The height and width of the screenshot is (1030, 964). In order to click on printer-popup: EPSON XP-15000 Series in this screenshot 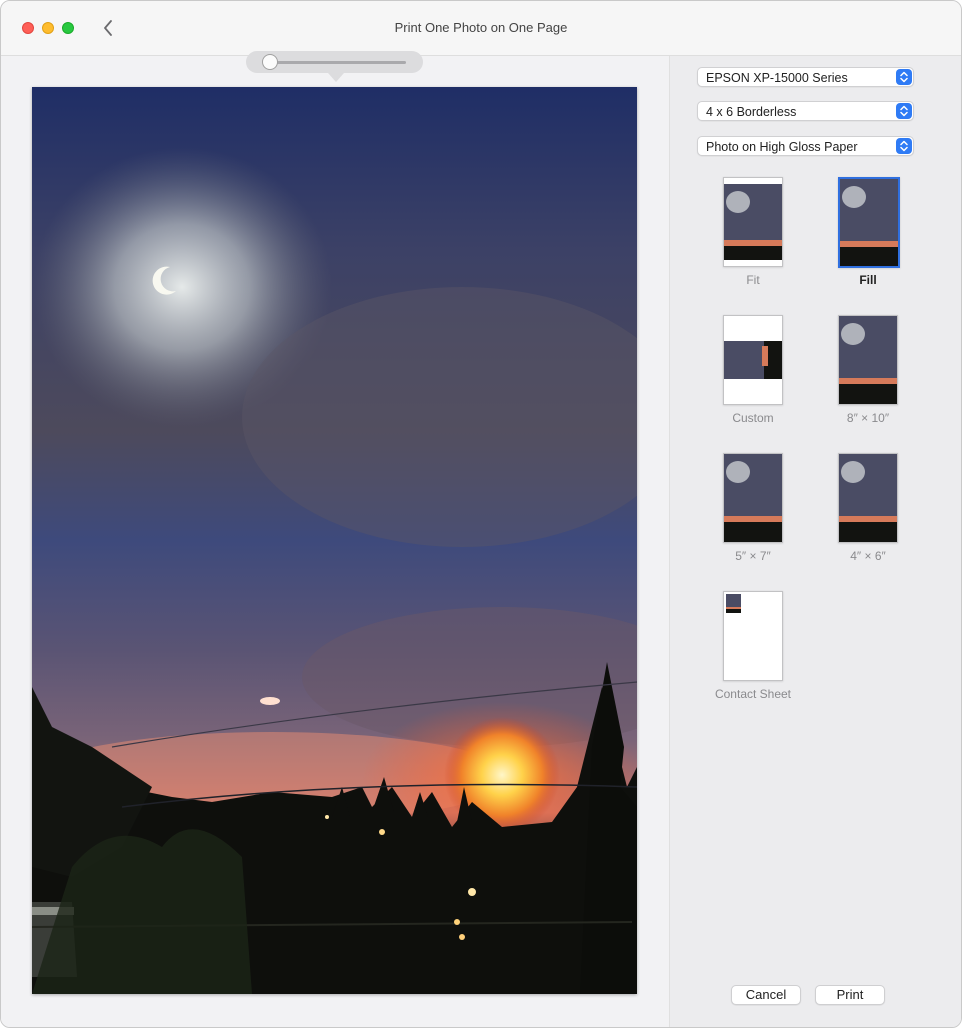, I will do `click(805, 77)`.